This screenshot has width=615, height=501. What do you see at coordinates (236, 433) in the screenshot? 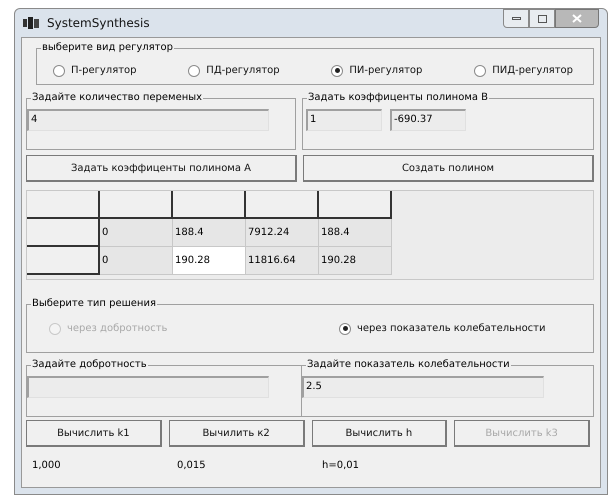
I see `action-button: Вычилить к2` at bounding box center [236, 433].